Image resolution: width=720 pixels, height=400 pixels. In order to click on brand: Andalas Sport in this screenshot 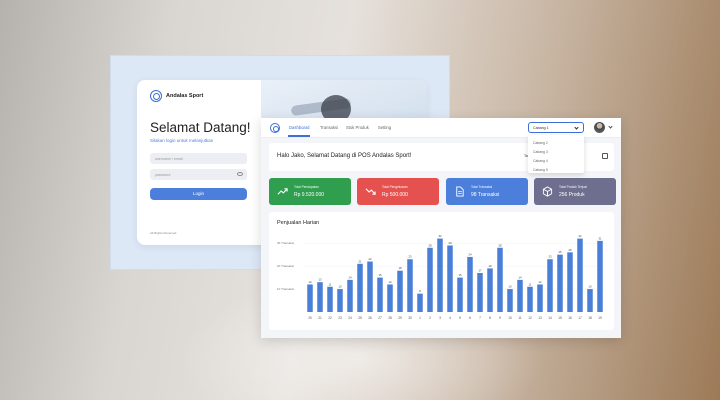, I will do `click(199, 96)`.